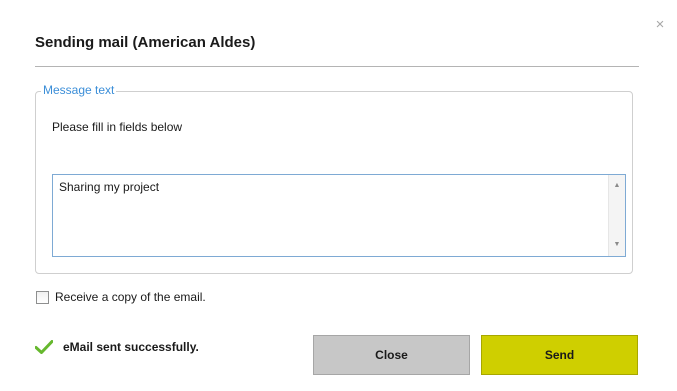 This screenshot has width=677, height=391. I want to click on receive-copy-row: Receive a copy of the email., so click(121, 297).